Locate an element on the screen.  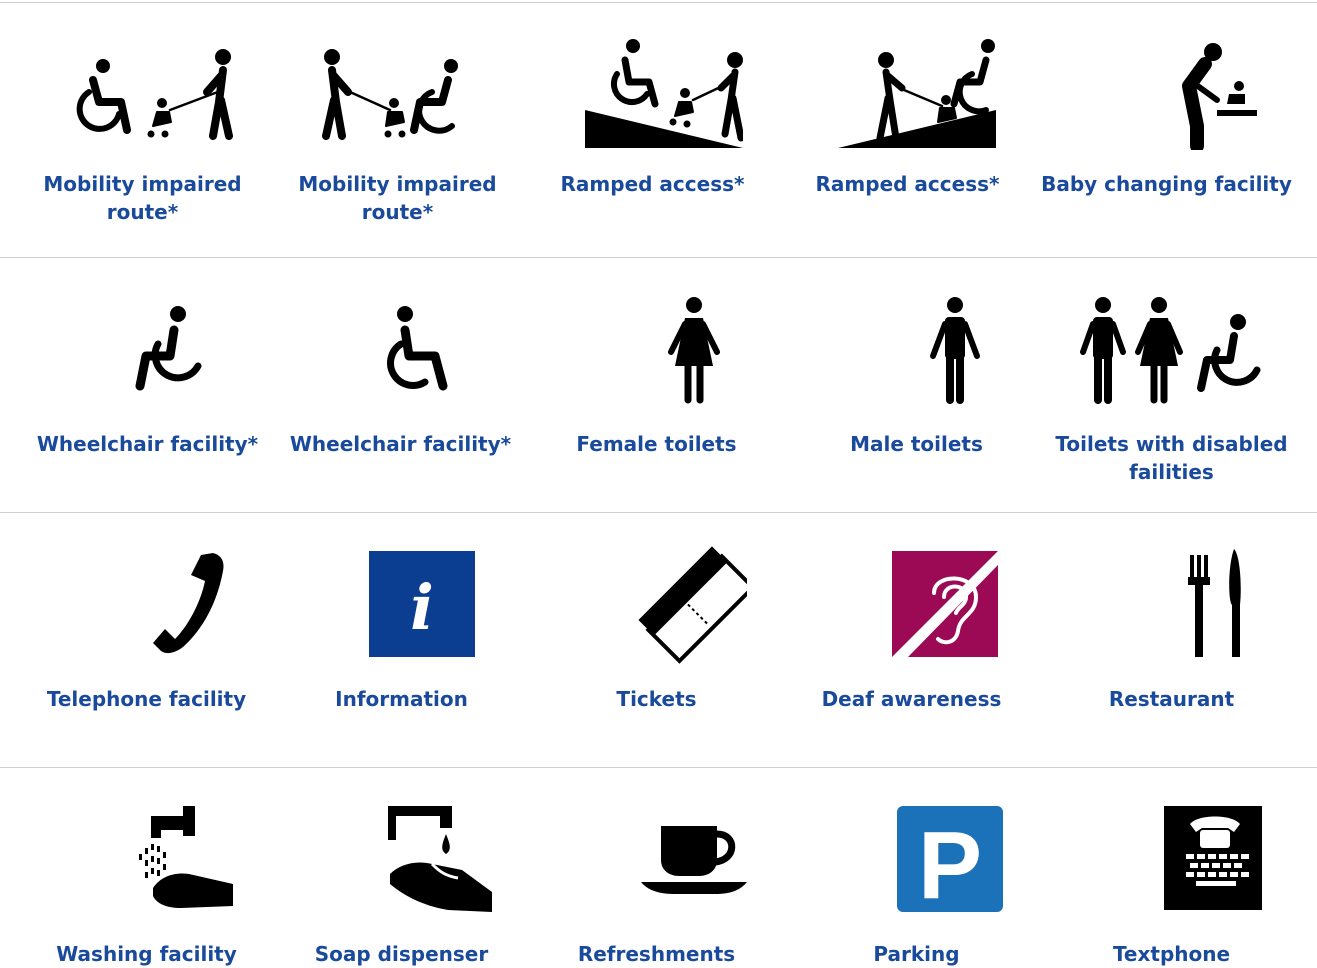
ticket-icon is located at coordinates (656, 605).